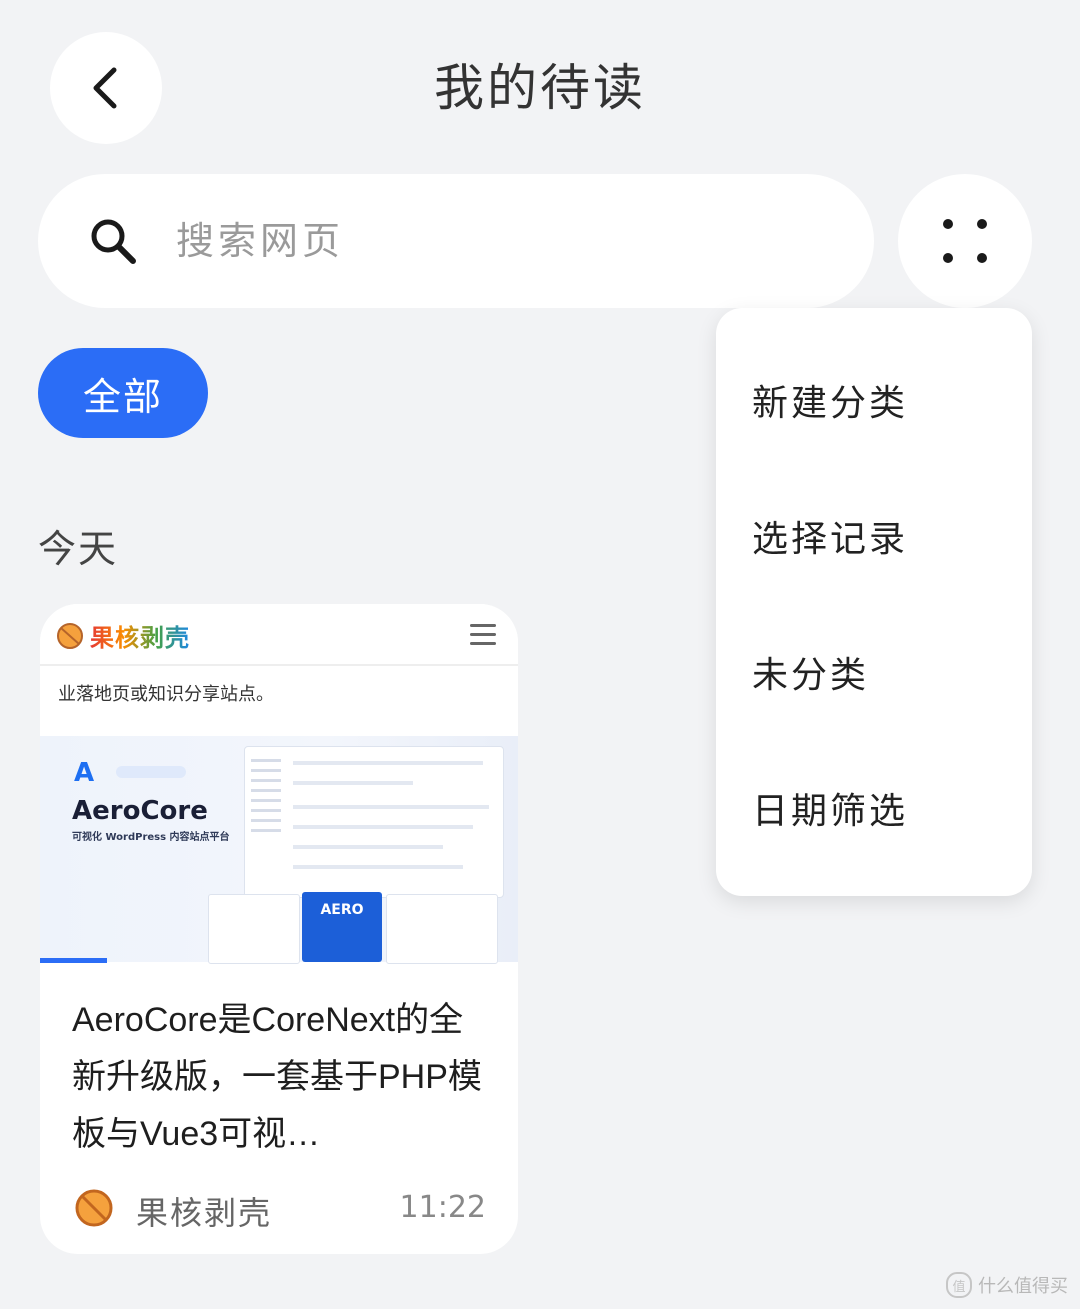 The image size is (1080, 1309). What do you see at coordinates (830, 400) in the screenshot?
I see `menu-item-new-category: 新建分类` at bounding box center [830, 400].